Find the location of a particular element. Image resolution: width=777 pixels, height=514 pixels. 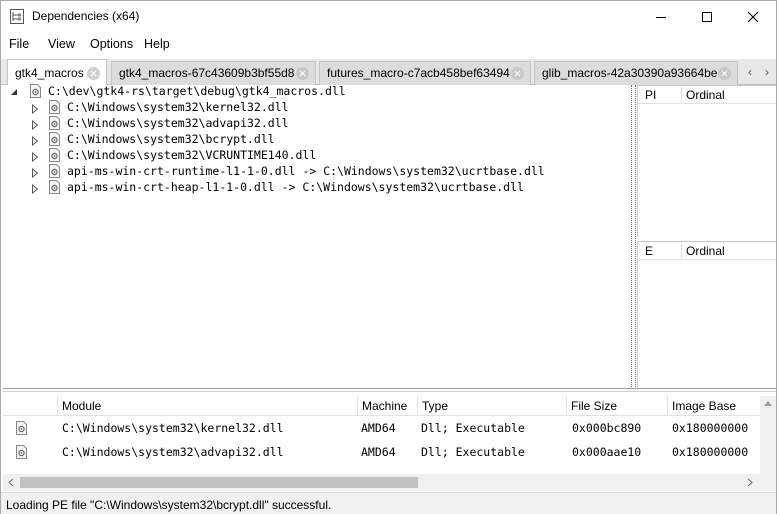

tab-futures-macro: futures_macro-c7acb458bef63494 is located at coordinates (425, 73).